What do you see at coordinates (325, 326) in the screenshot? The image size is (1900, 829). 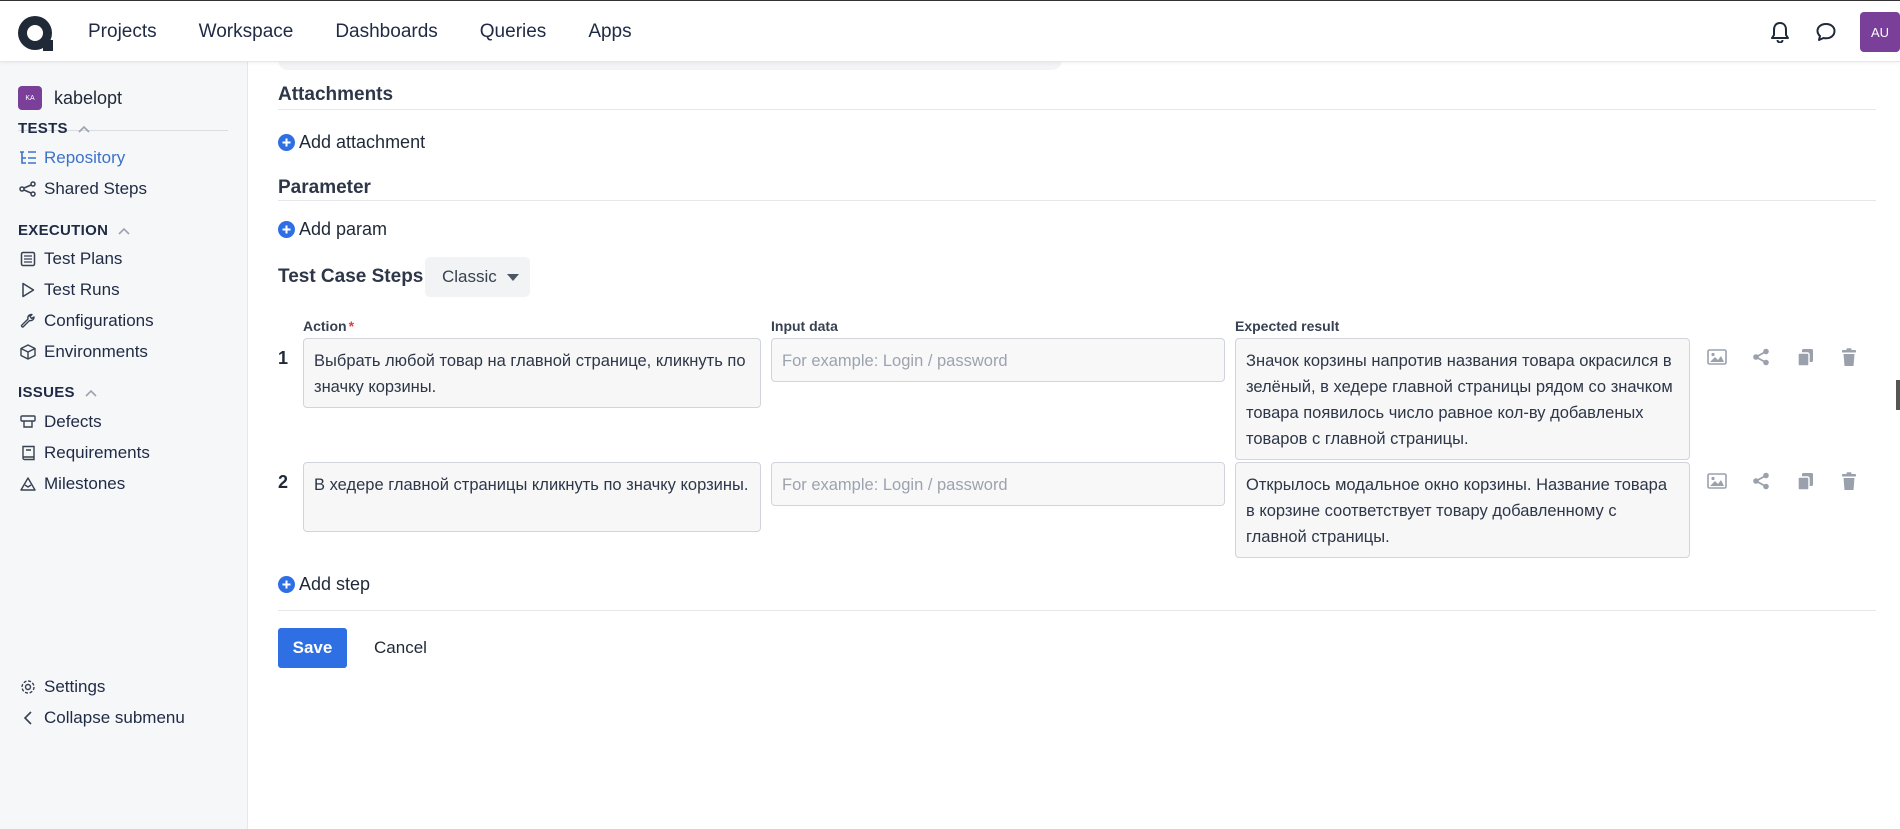 I see `col-action-text: Action` at bounding box center [325, 326].